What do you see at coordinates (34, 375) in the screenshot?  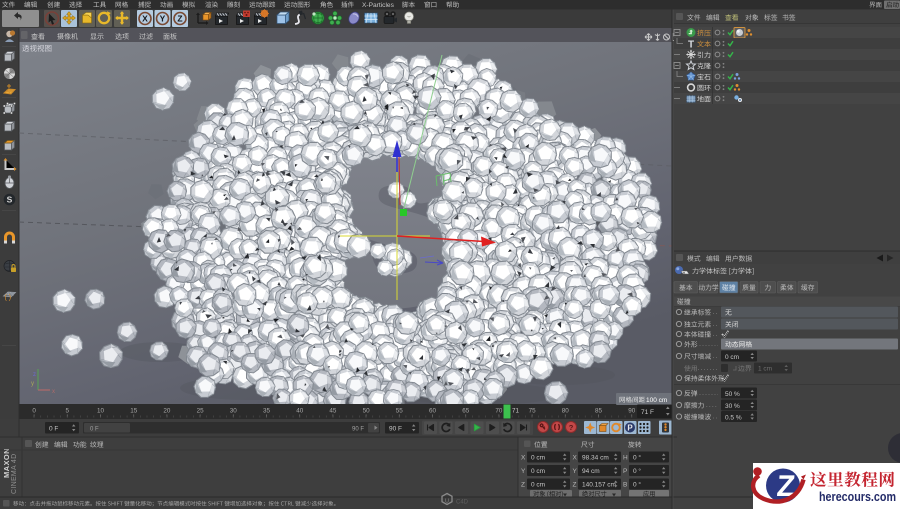 I see `svg-text: z` at bounding box center [34, 375].